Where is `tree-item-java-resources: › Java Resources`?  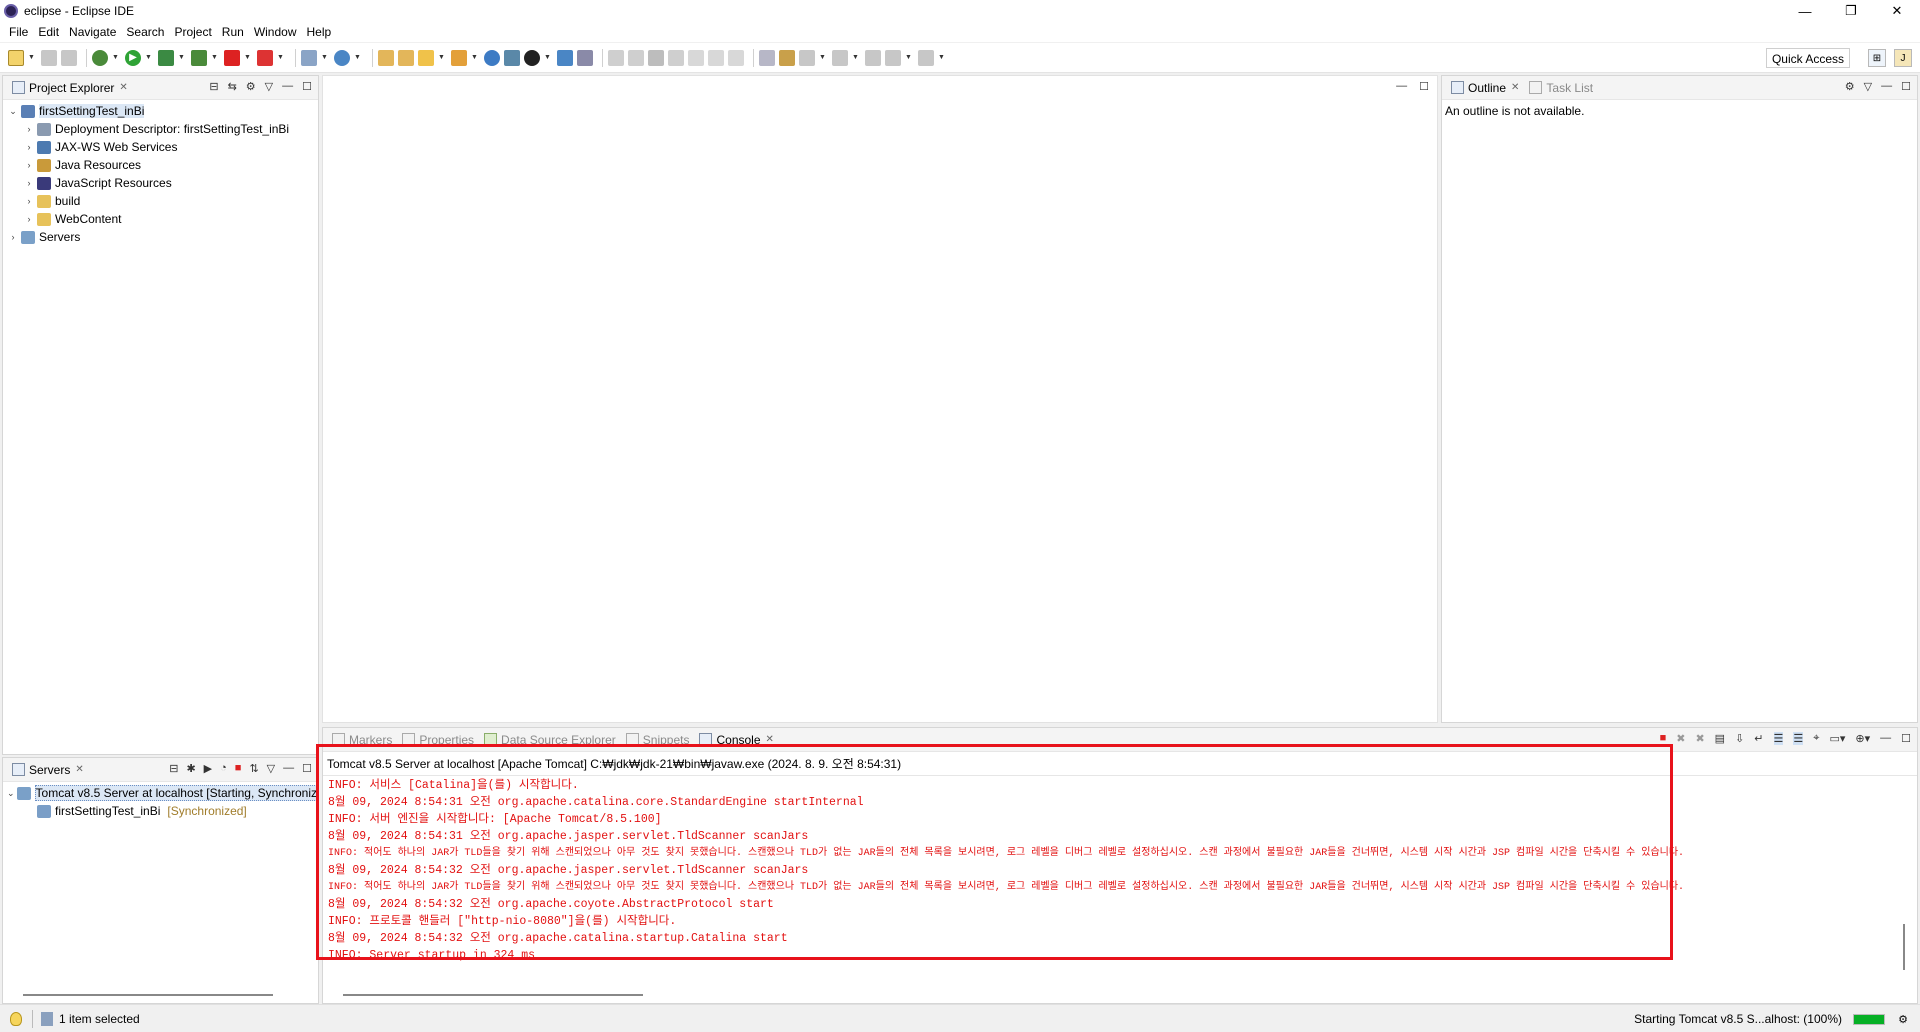
tree-item-java-resources: › Java Resources is located at coordinates (162, 165).